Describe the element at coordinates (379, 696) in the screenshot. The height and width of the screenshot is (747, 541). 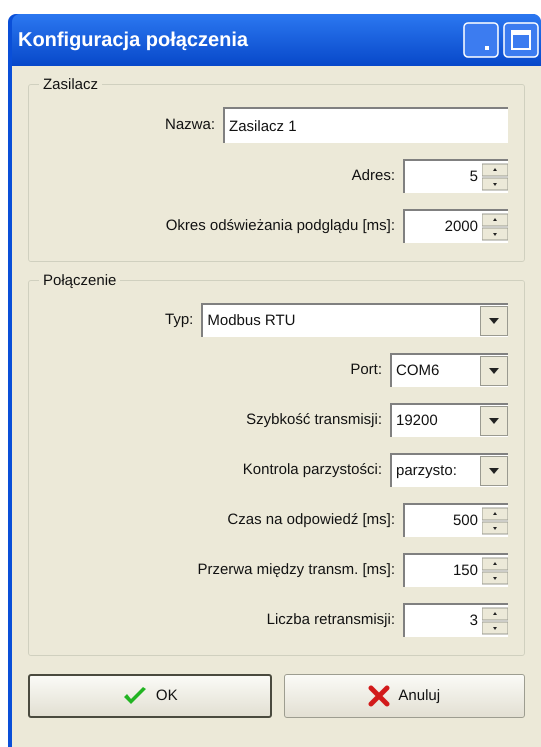
I see `x-icon` at that location.